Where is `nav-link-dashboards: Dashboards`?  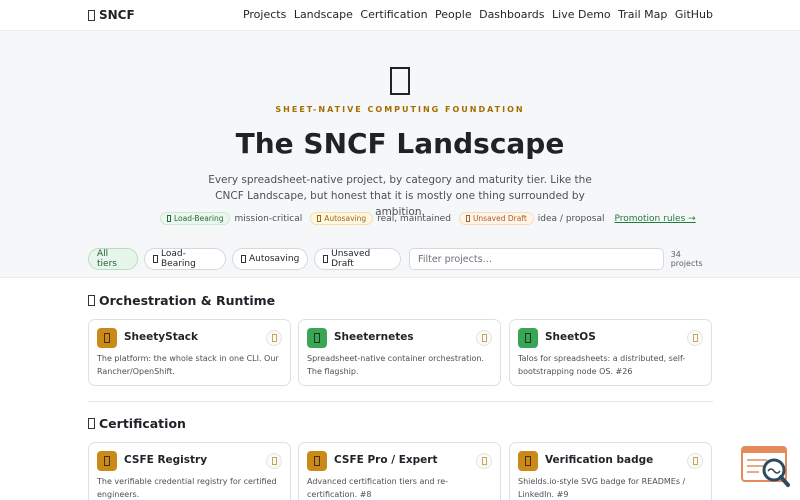 nav-link-dashboards: Dashboards is located at coordinates (511, 14).